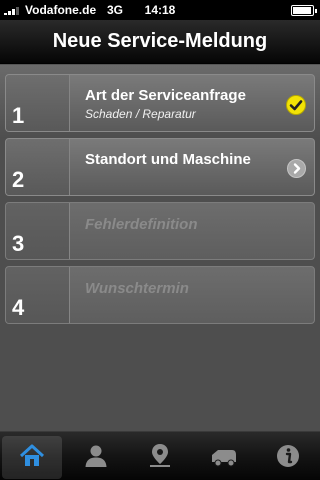  I want to click on step-desired-date: 4 Wunschtermin, so click(160, 295).